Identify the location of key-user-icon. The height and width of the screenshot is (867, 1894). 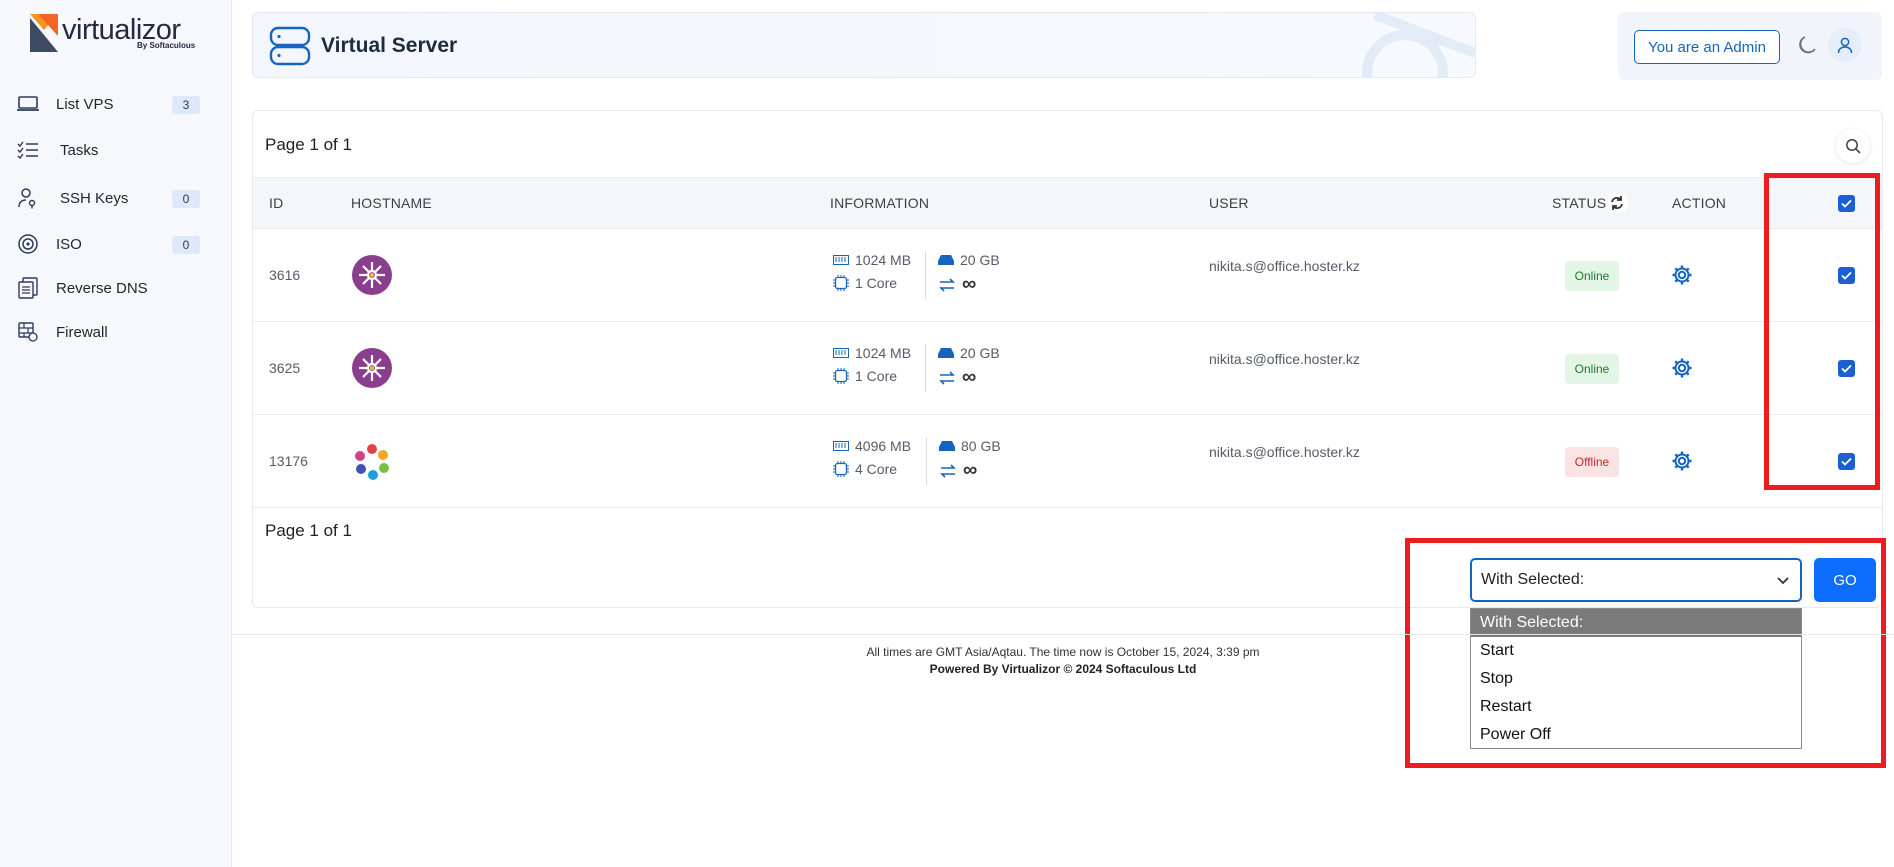
(28, 198).